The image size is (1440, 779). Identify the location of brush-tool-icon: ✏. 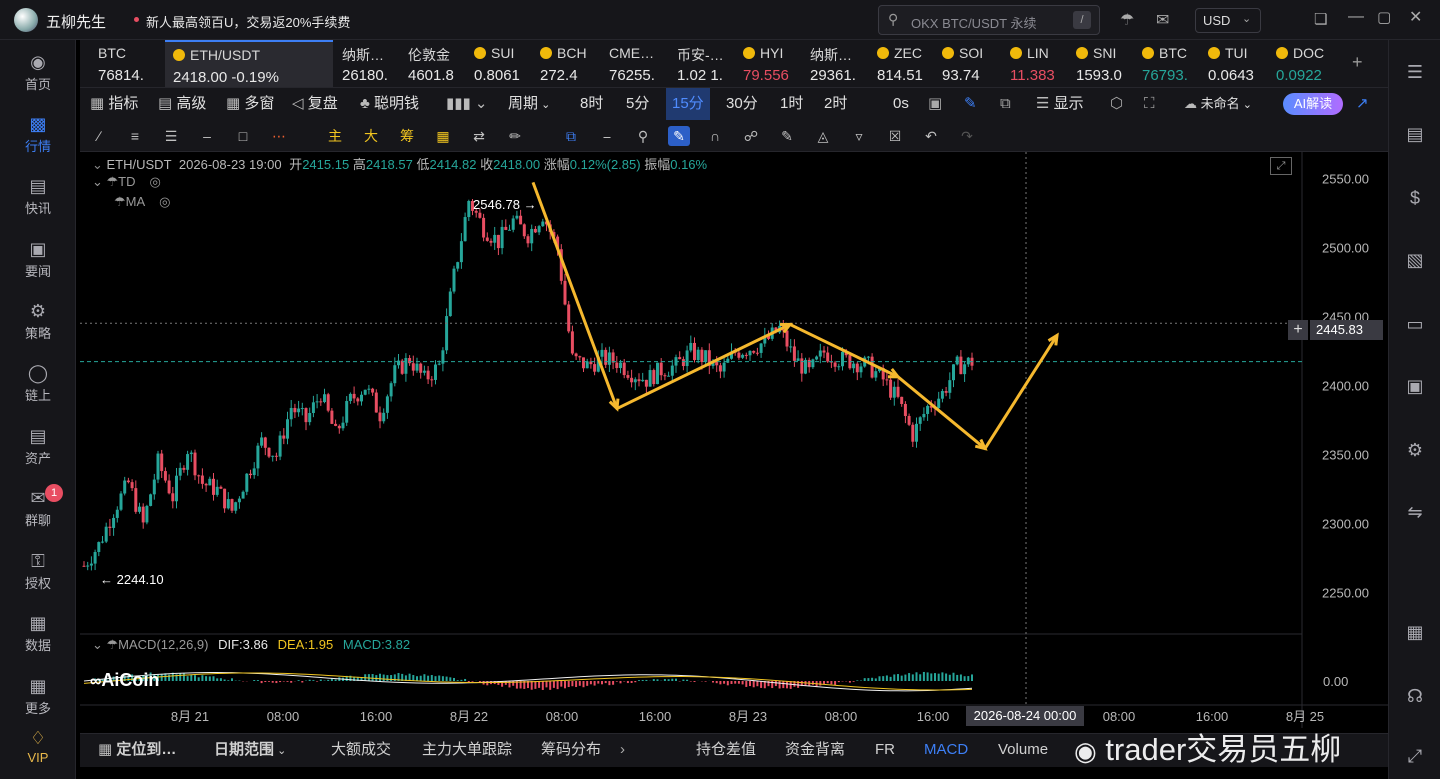
(515, 136).